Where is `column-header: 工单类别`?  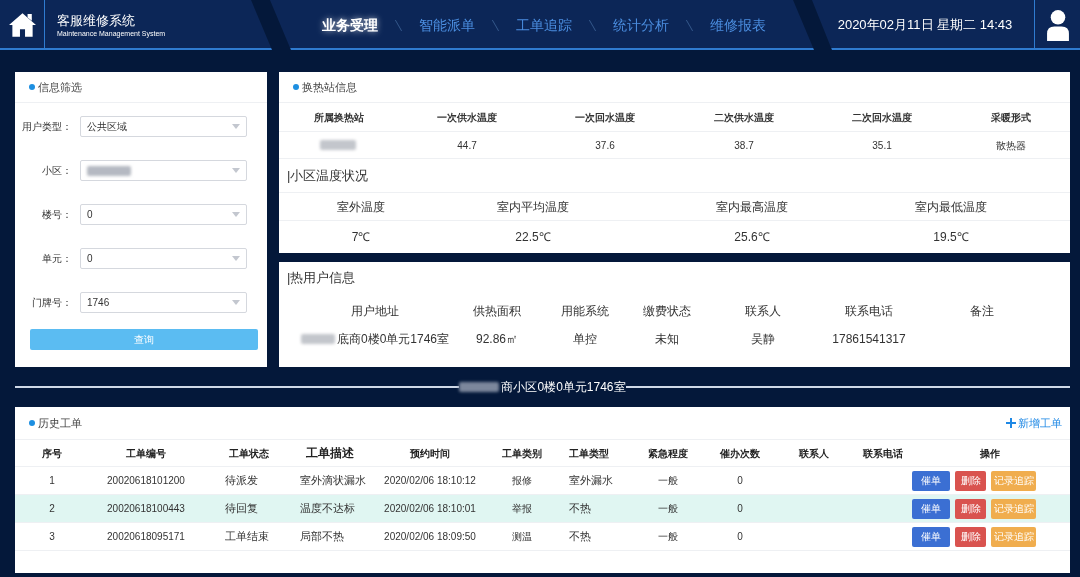
column-header: 工单类别 is located at coordinates (522, 453).